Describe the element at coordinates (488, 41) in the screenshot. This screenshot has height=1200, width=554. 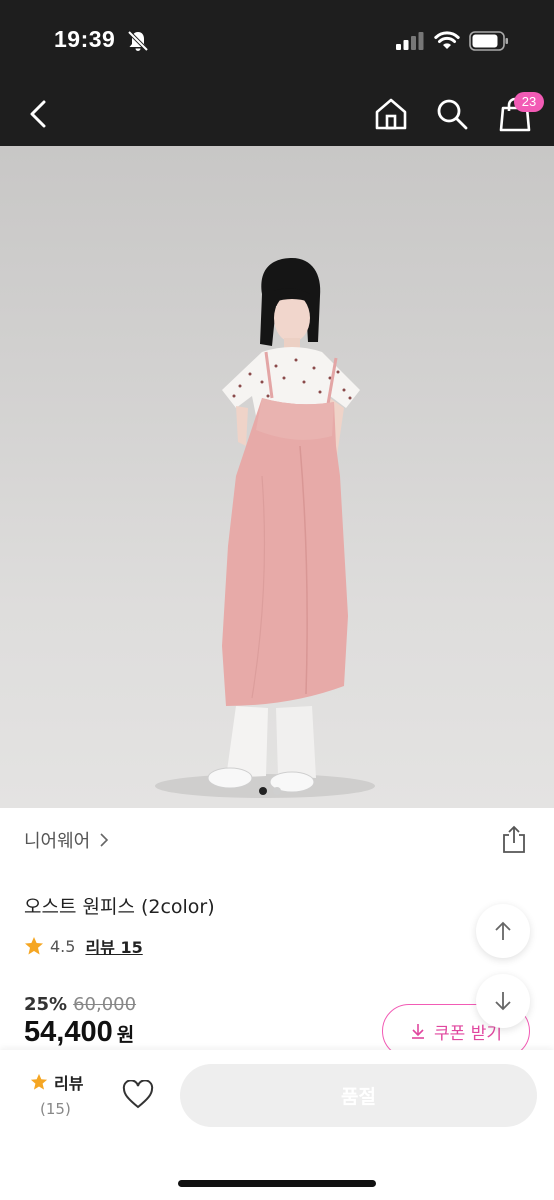
I see `battery-icon` at that location.